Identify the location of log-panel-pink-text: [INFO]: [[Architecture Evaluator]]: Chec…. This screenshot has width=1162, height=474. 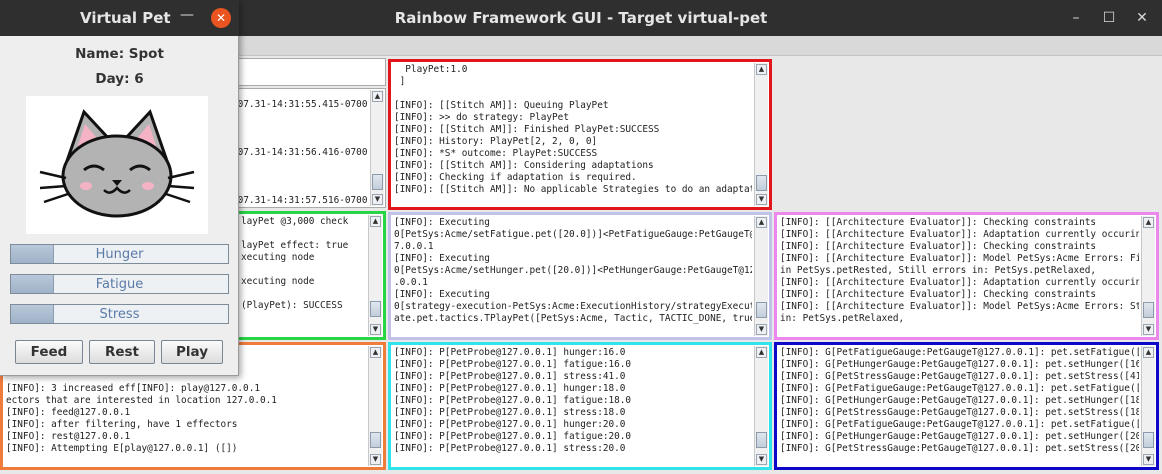
(959, 270).